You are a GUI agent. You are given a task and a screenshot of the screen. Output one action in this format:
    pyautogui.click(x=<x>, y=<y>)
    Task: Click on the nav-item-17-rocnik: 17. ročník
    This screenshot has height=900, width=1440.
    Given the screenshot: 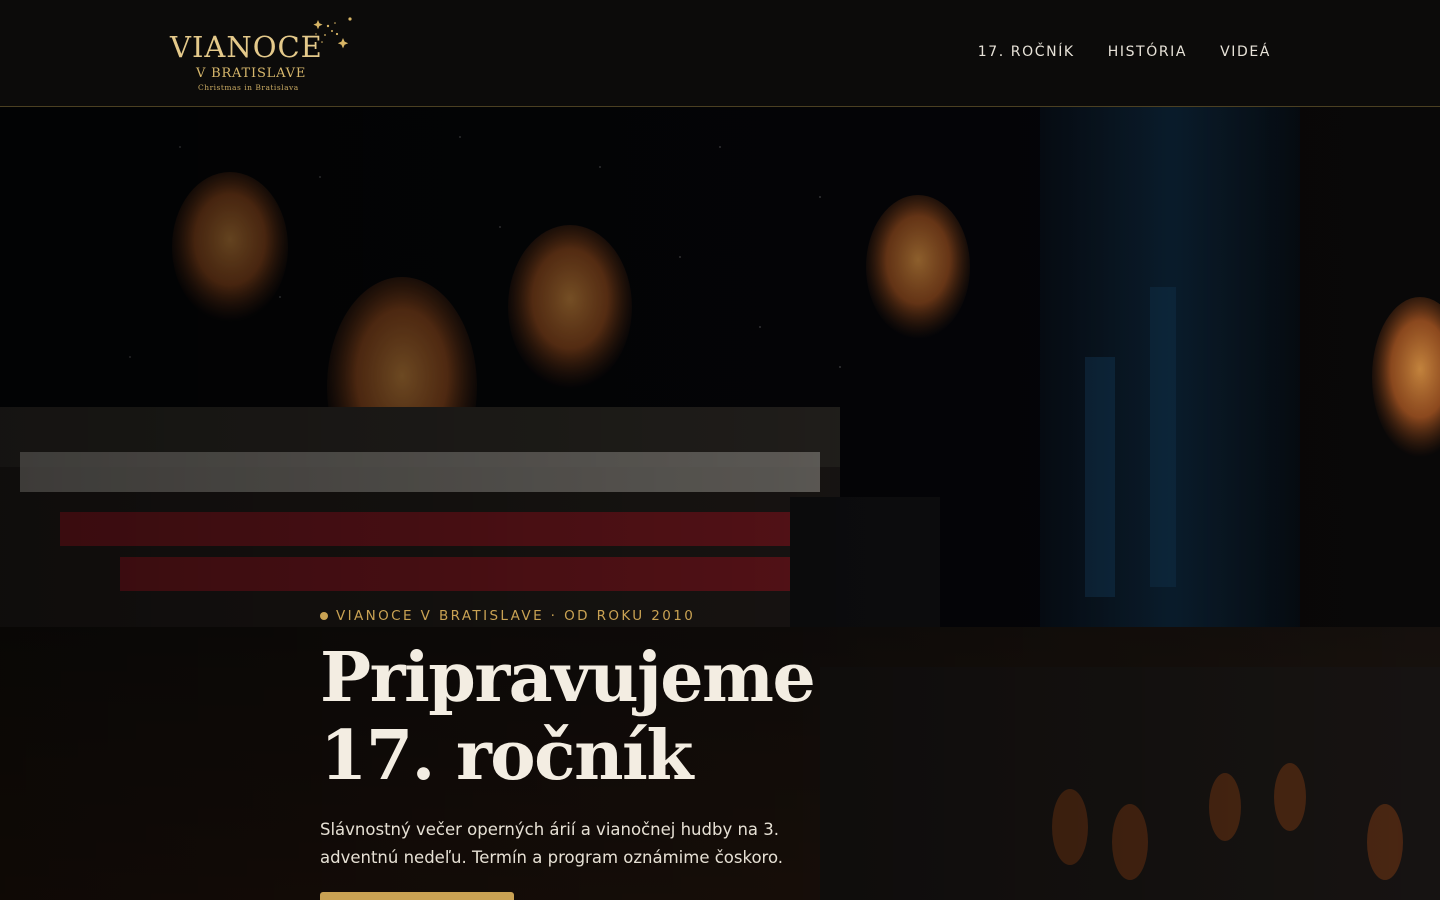 What is the action you would take?
    pyautogui.click(x=1026, y=52)
    